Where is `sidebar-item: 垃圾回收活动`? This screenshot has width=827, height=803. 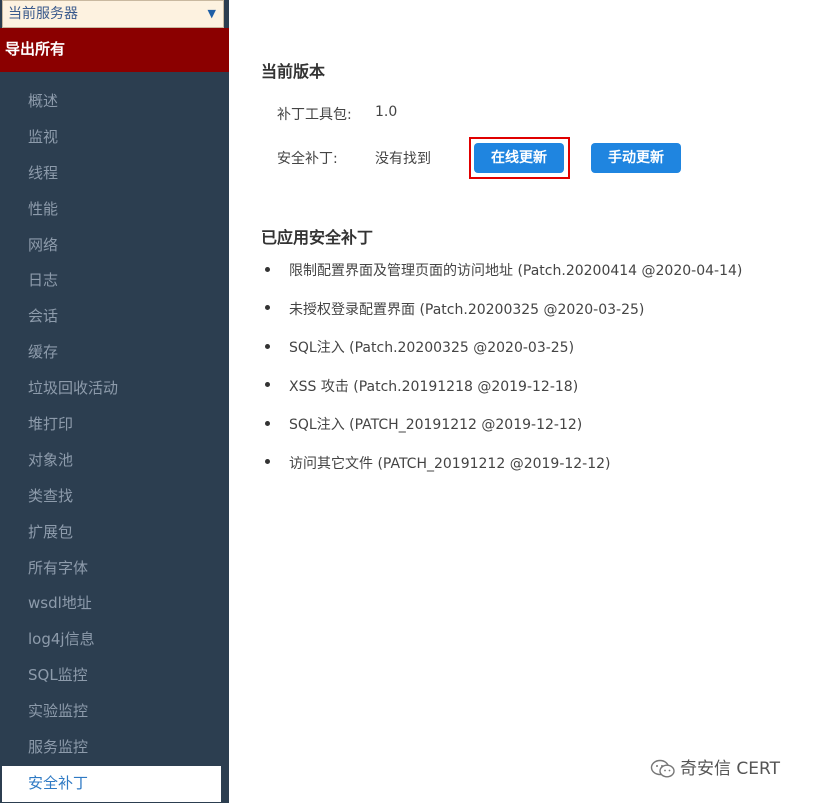 sidebar-item: 垃圾回收活动 is located at coordinates (114, 389).